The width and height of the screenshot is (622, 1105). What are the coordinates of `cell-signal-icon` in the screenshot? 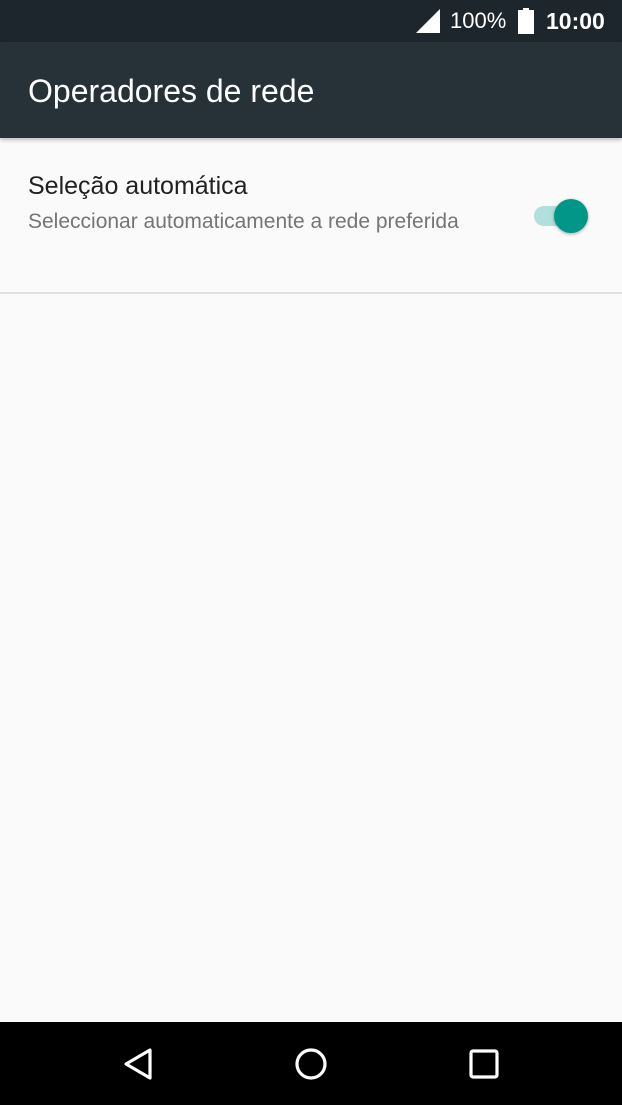 It's located at (428, 21).